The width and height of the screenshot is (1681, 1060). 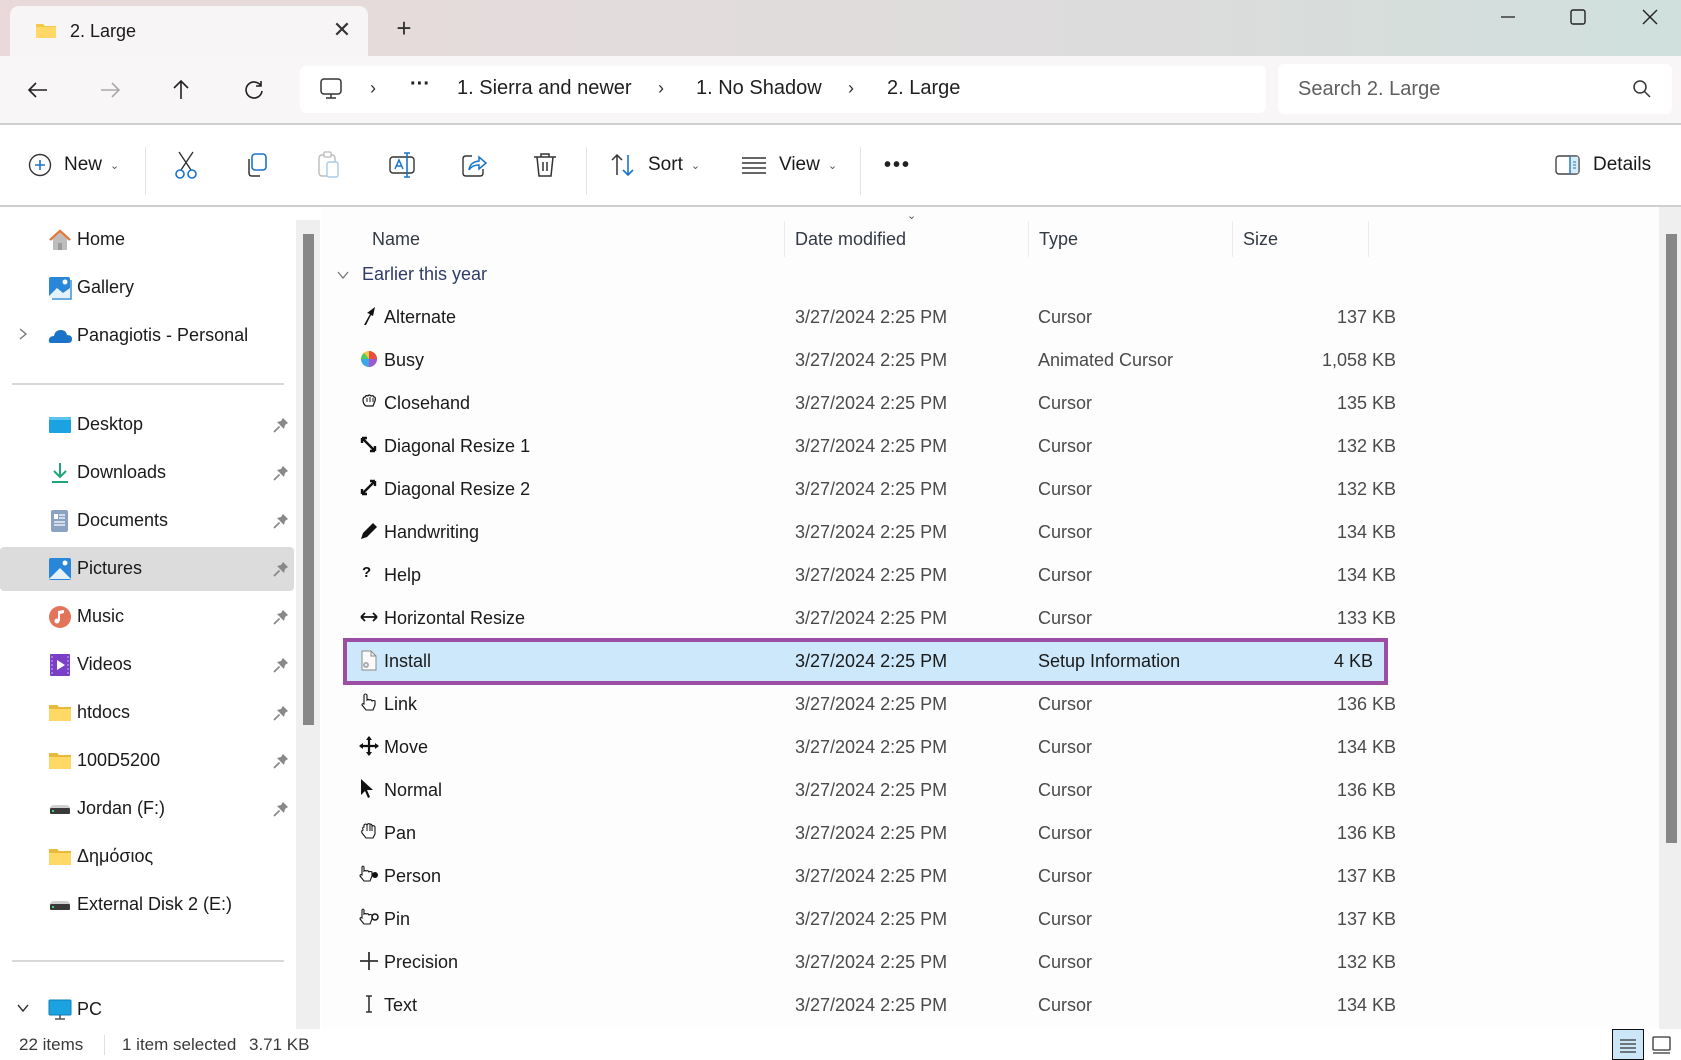 I want to click on column-header-name: Name, so click(x=553, y=239).